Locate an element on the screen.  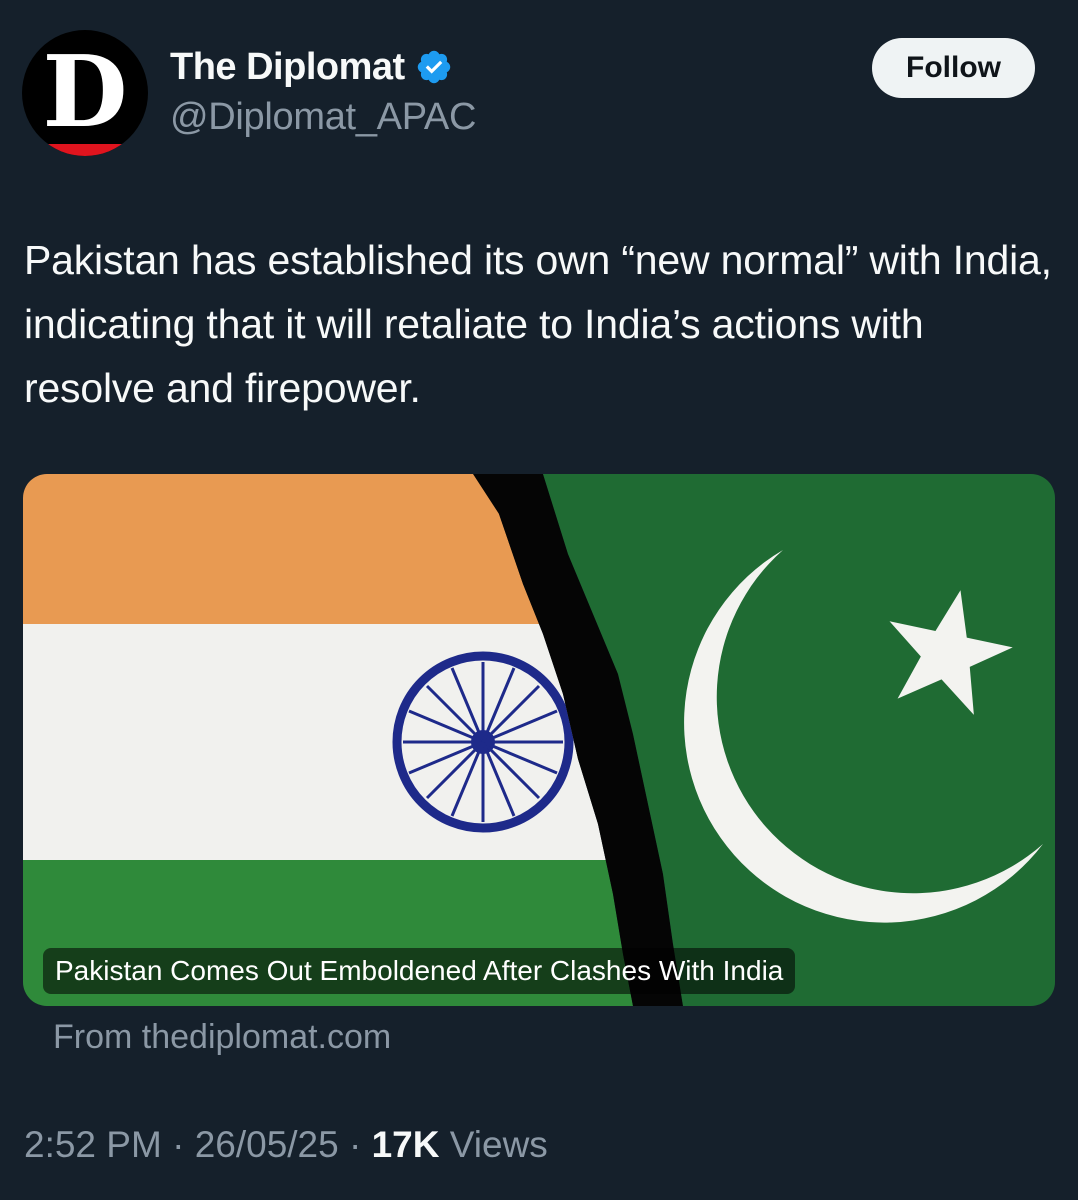
avatar: D is located at coordinates (85, 93).